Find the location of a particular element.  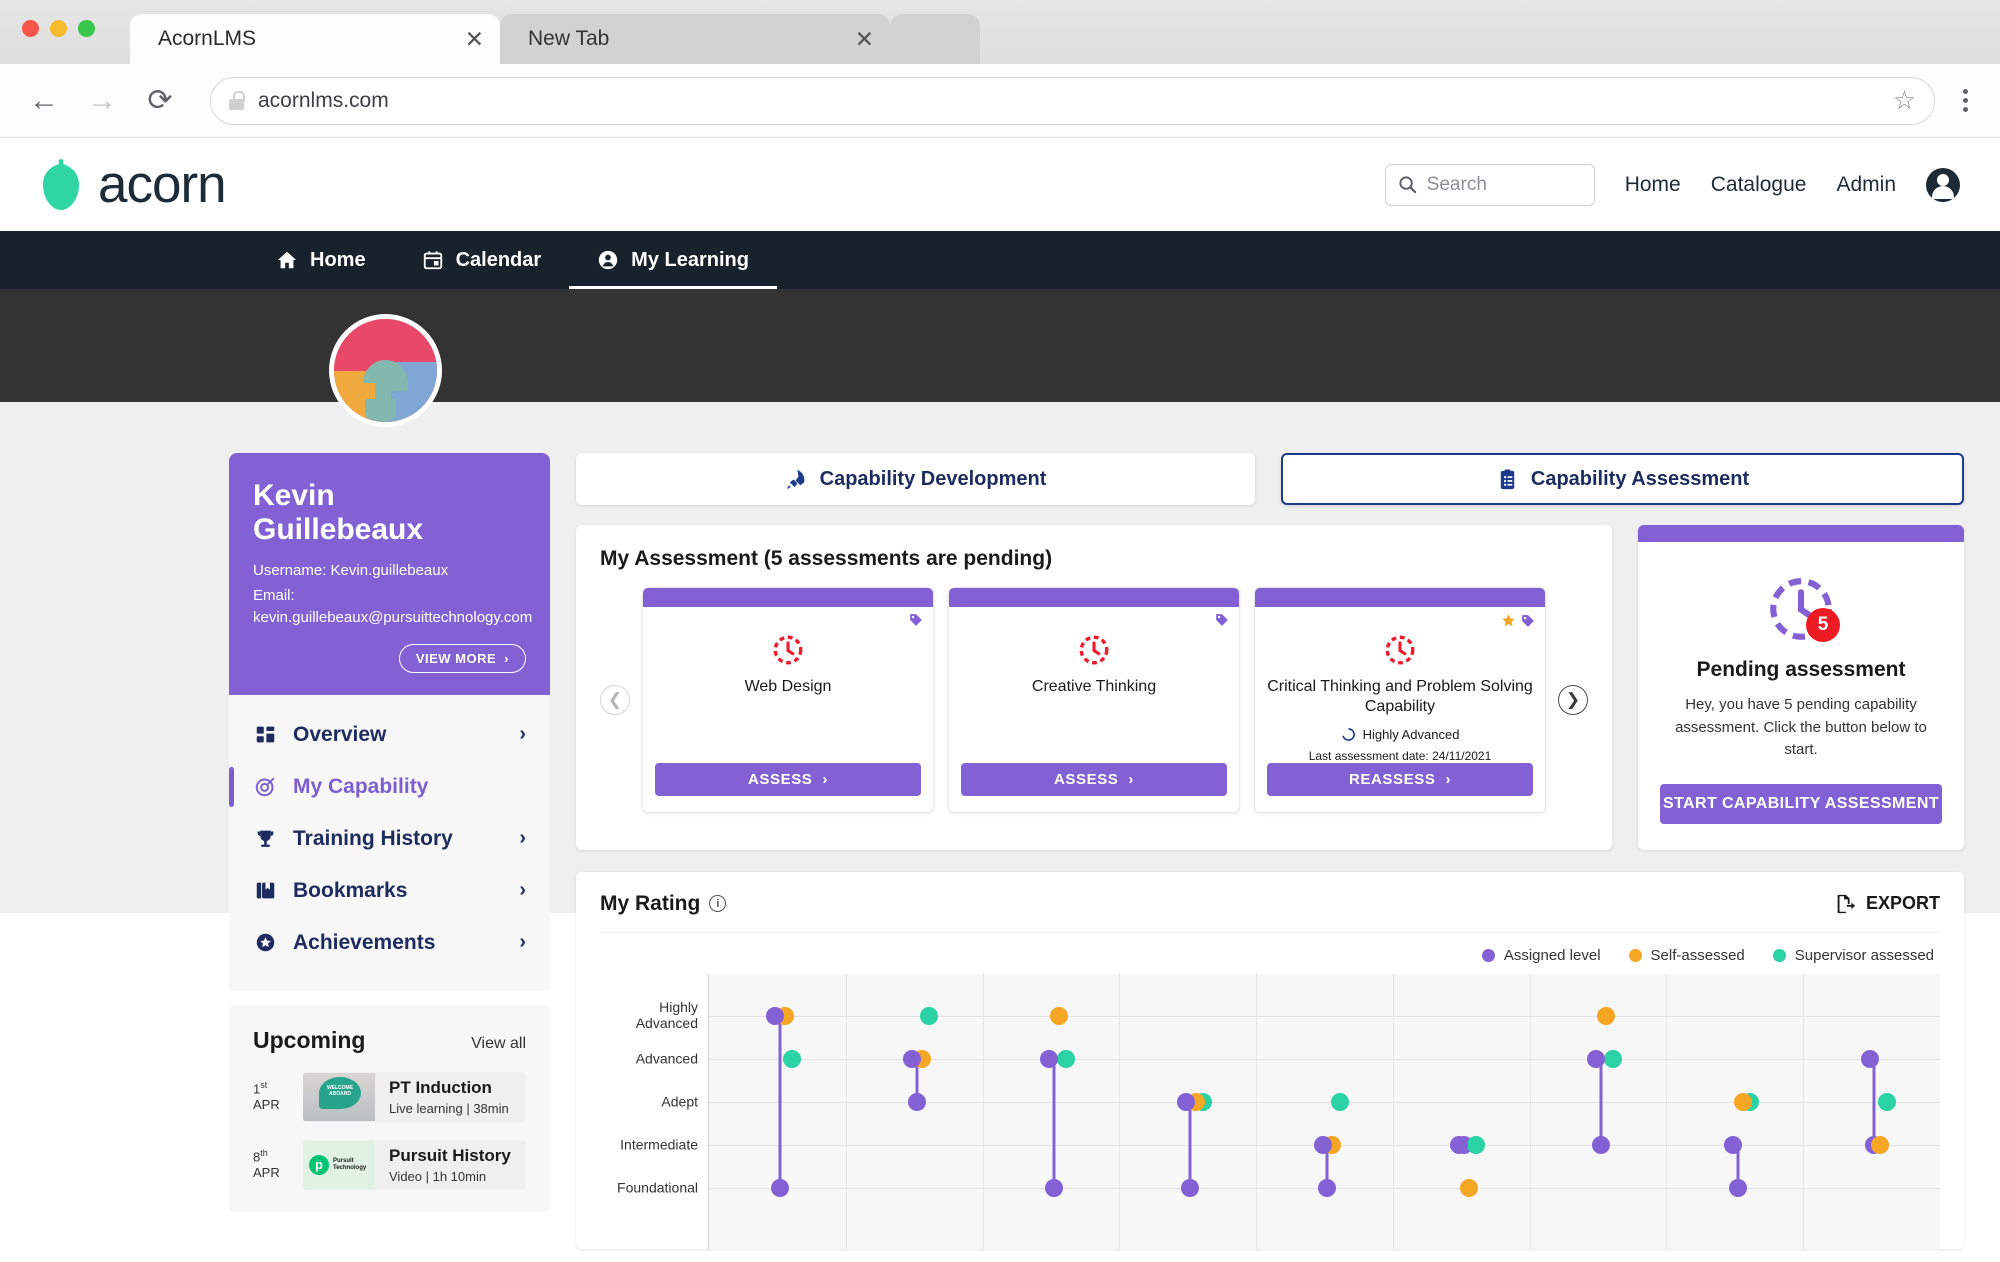

sidebar-item-bookmarks: Bookmarks › is located at coordinates (389, 891).